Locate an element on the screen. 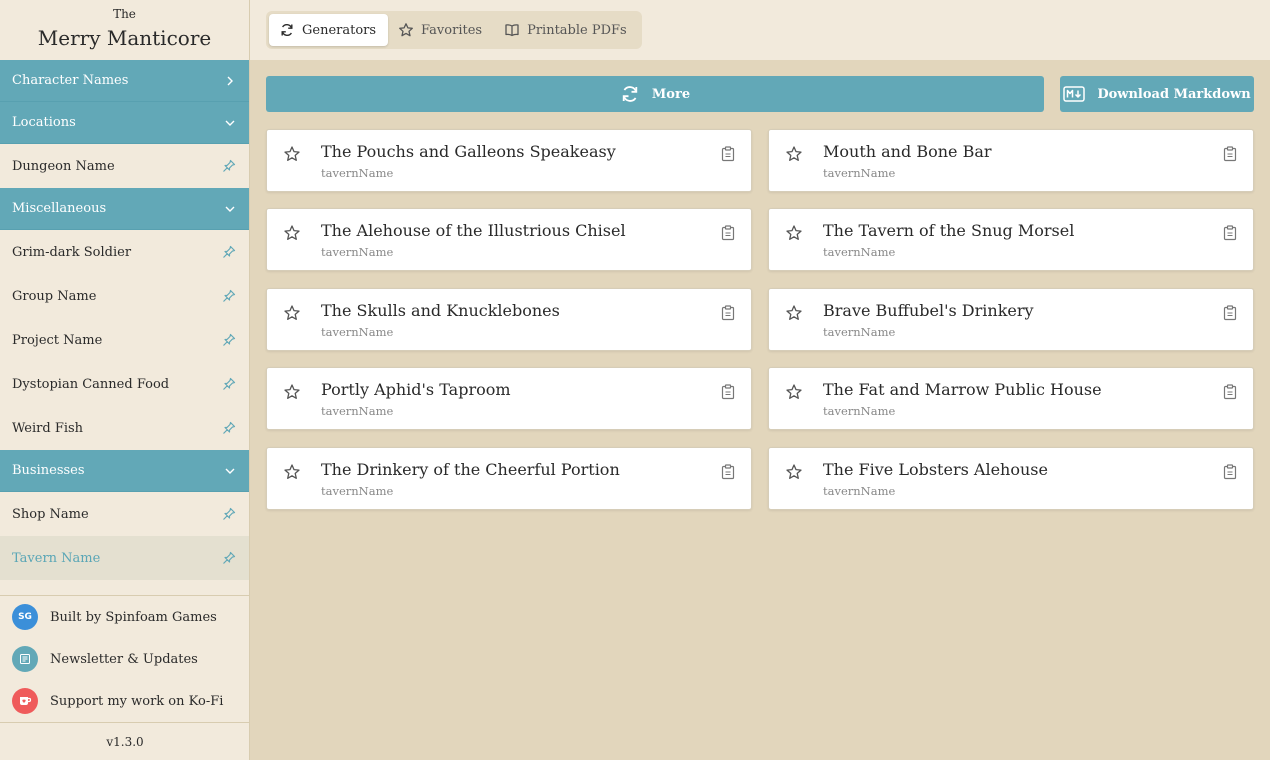 The height and width of the screenshot is (760, 1270). version-label: v1.3.0 is located at coordinates (125, 741).